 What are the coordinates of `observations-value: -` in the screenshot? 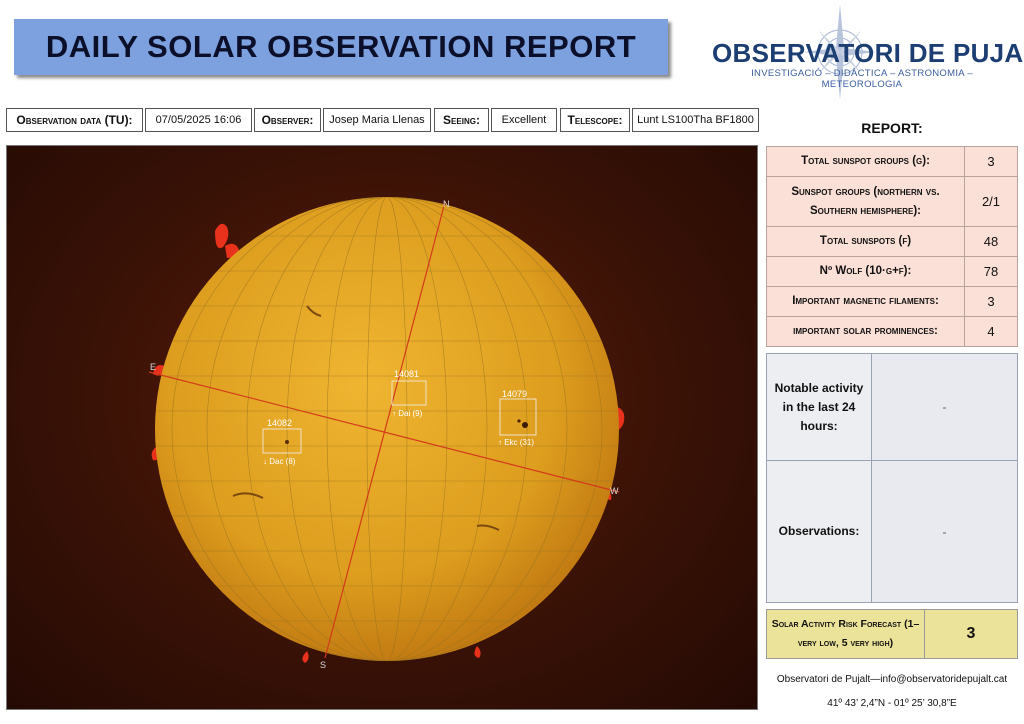 It's located at (944, 531).